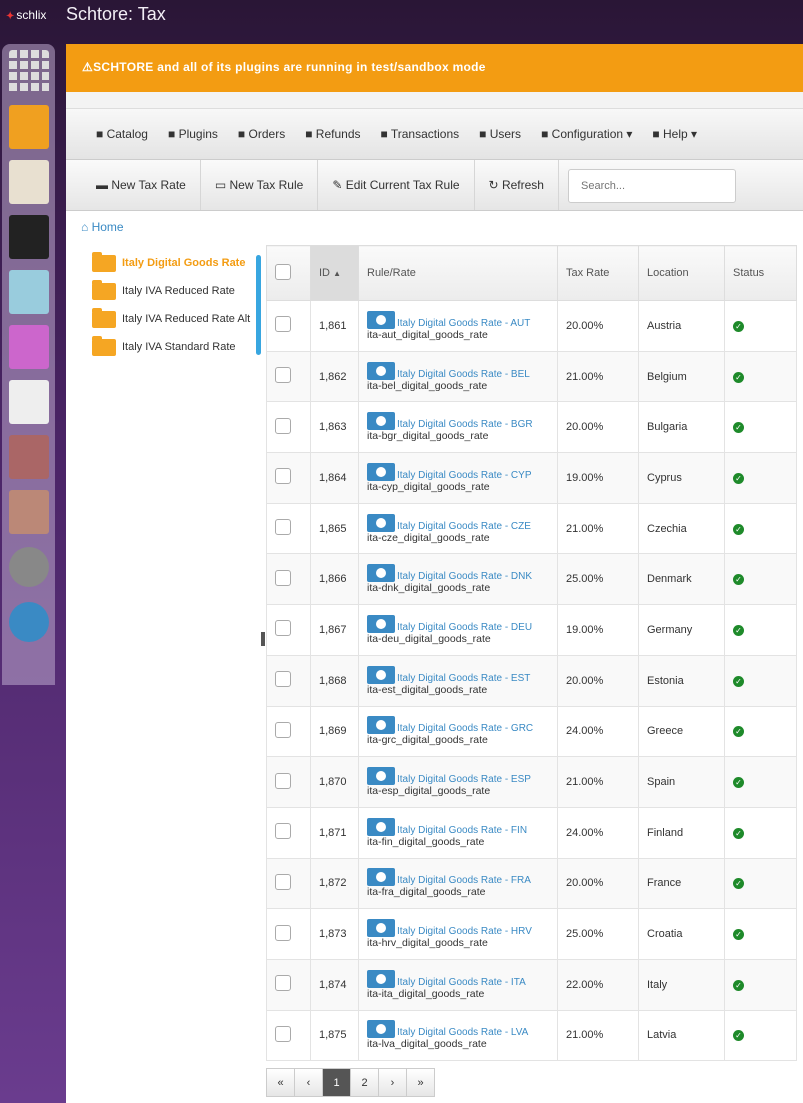 This screenshot has width=803, height=1103. I want to click on menu-item-plugins: ■ Plugins, so click(193, 134).